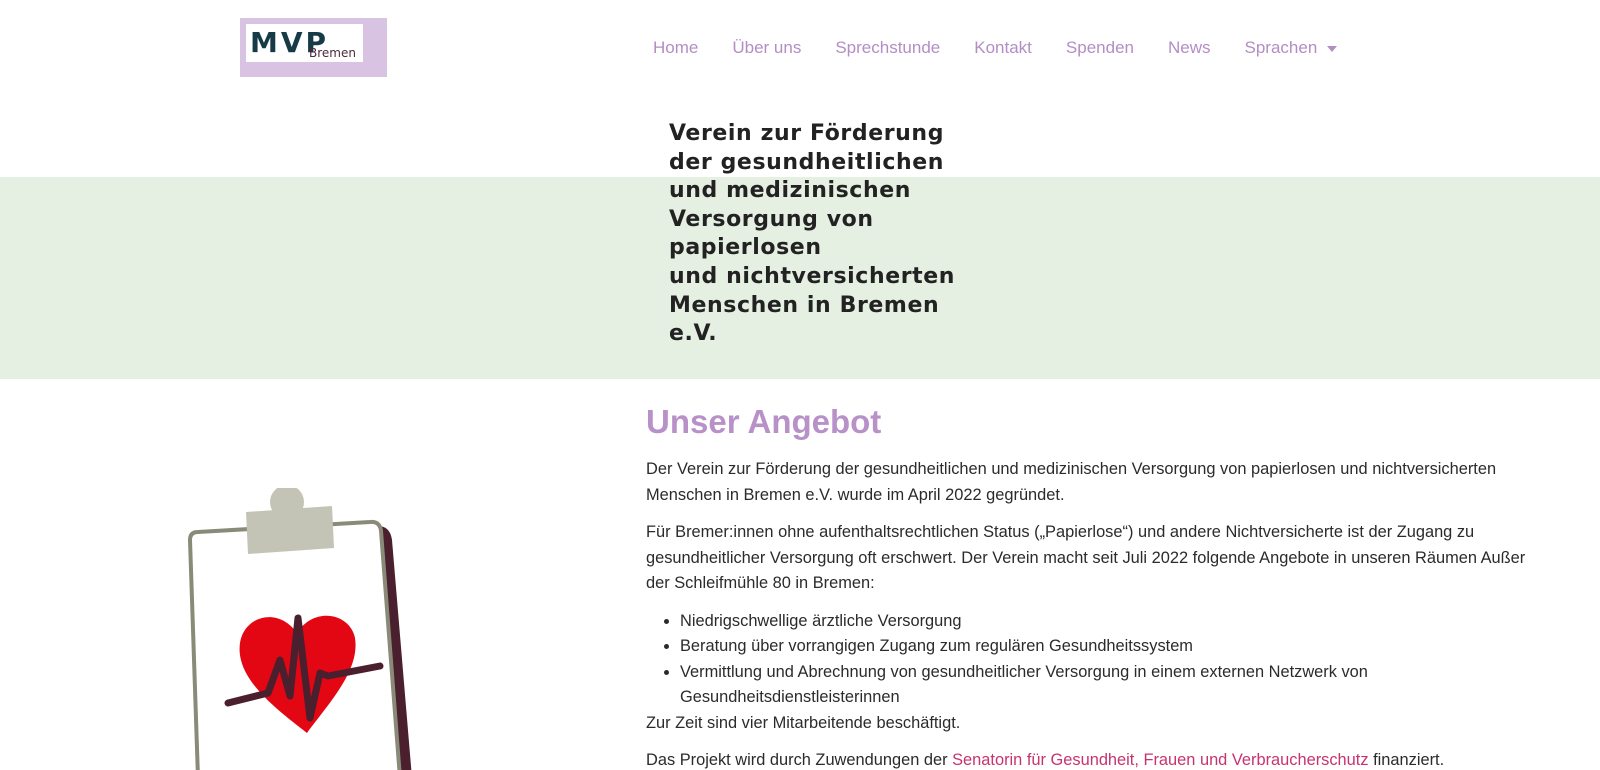 Image resolution: width=1600 pixels, height=770 pixels. What do you see at coordinates (807, 133) in the screenshot?
I see `hero-line: Verein zur Förderung` at bounding box center [807, 133].